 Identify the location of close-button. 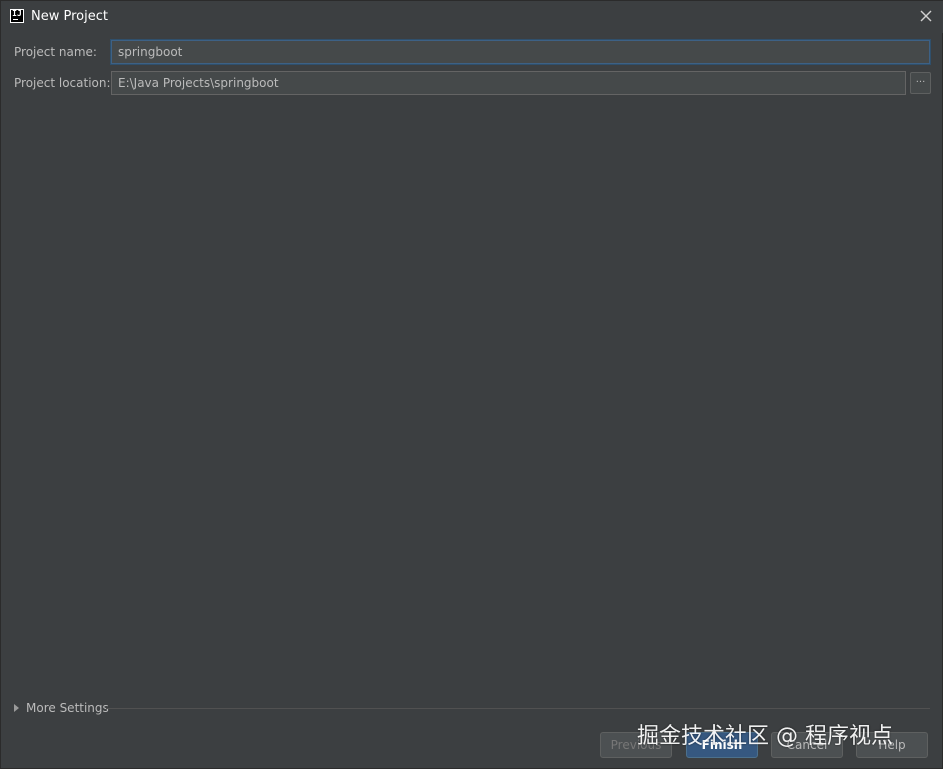
(926, 16).